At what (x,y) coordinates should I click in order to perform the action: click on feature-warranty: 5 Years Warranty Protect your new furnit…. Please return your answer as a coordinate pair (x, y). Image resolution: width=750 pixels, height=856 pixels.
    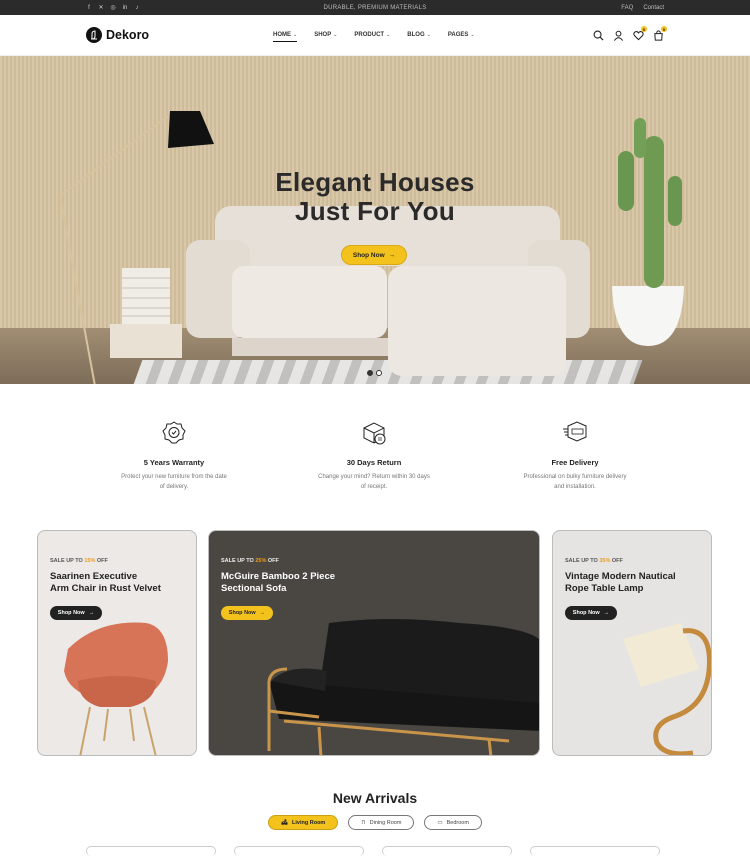
    Looking at the image, I should click on (174, 456).